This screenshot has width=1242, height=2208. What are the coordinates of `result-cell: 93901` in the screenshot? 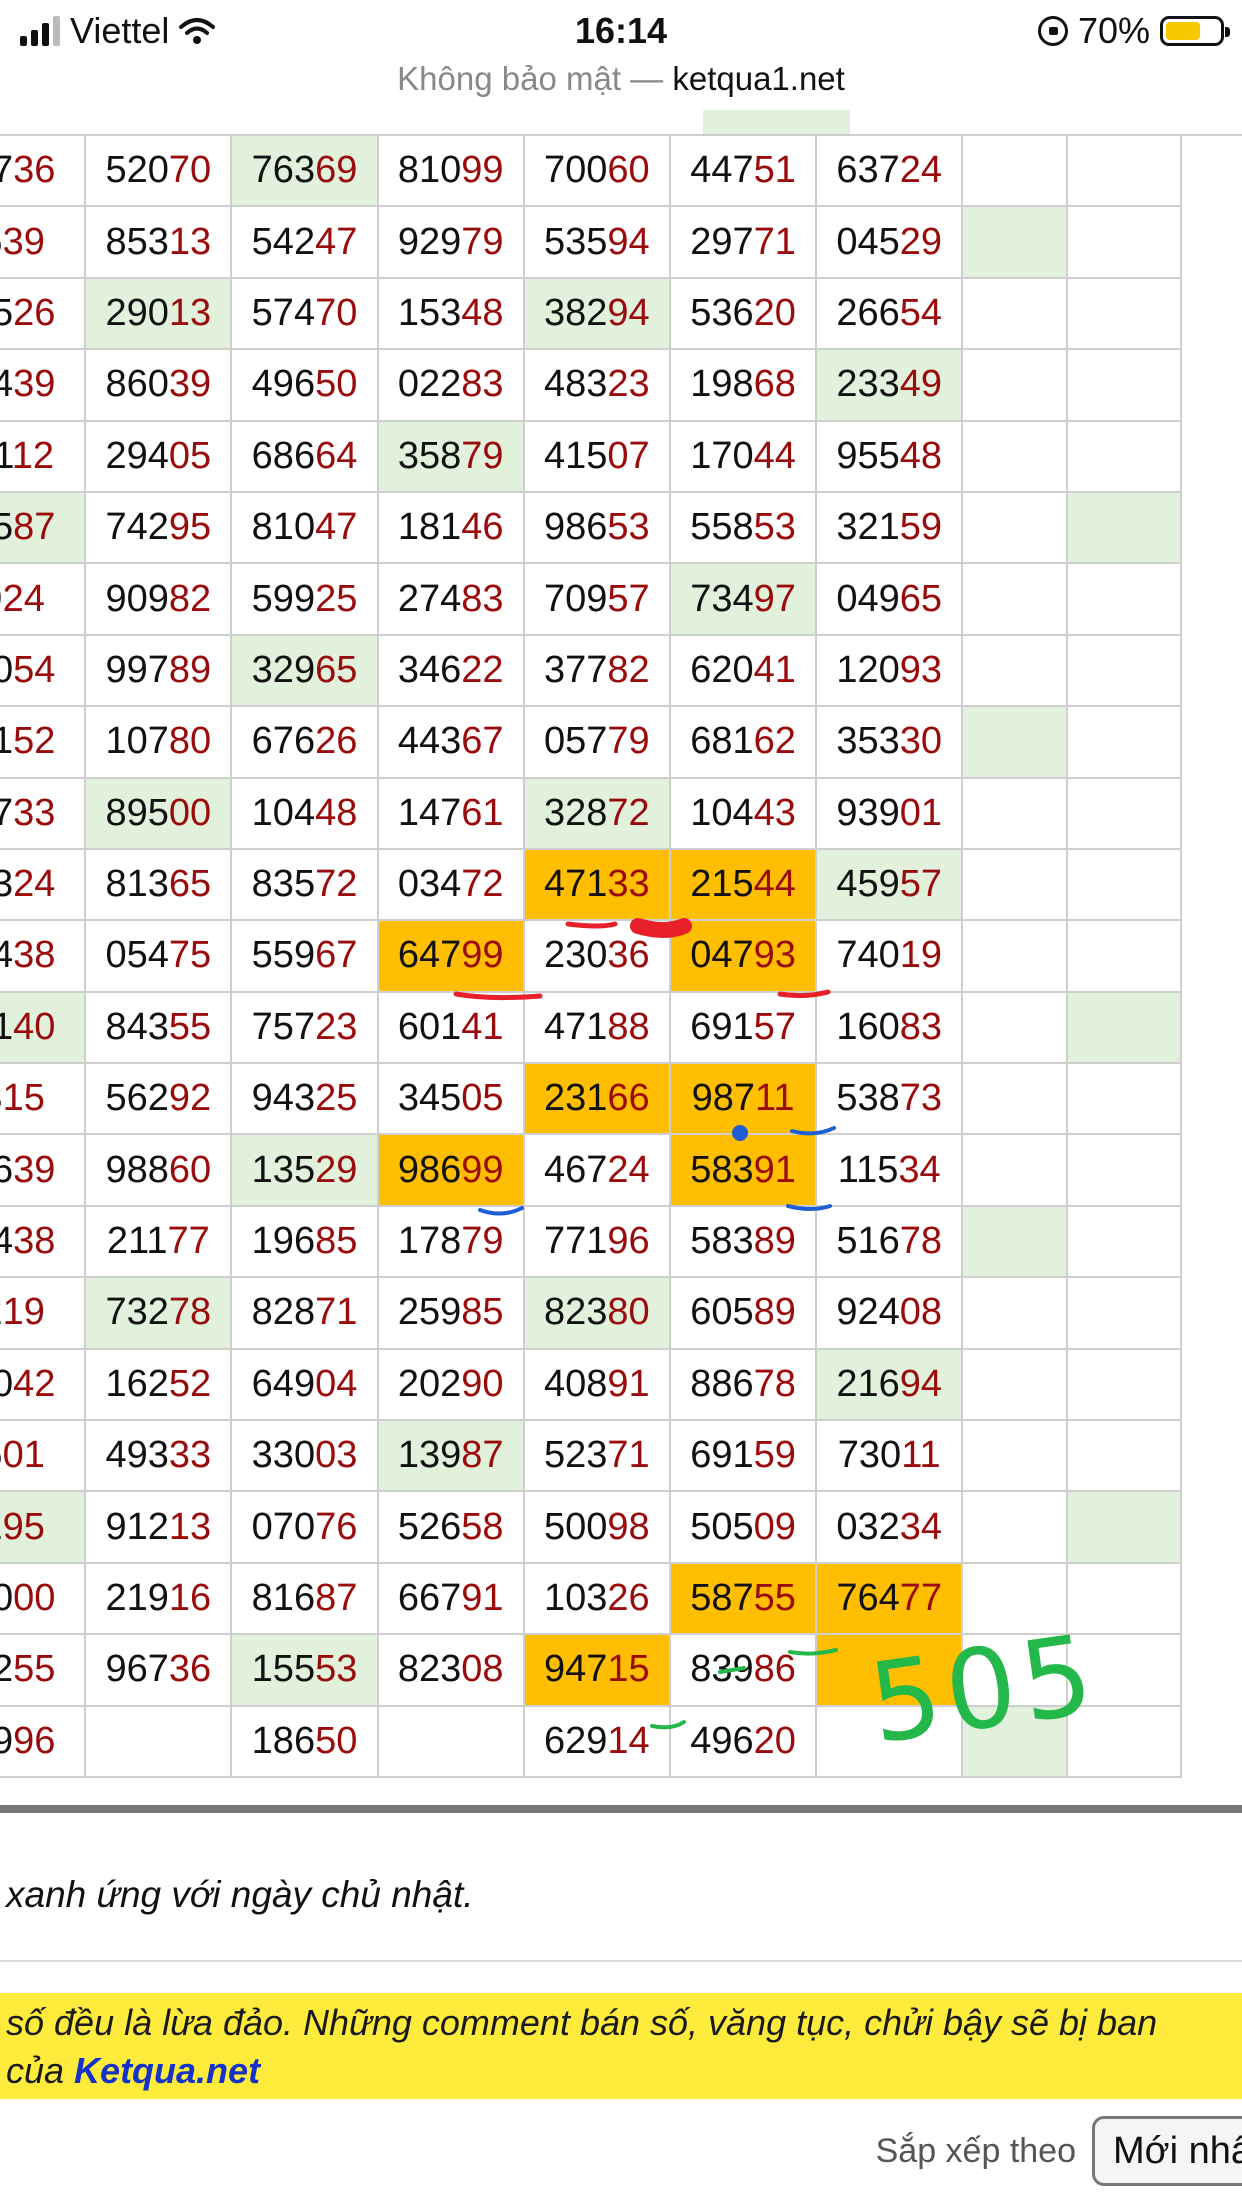 It's located at (889, 813).